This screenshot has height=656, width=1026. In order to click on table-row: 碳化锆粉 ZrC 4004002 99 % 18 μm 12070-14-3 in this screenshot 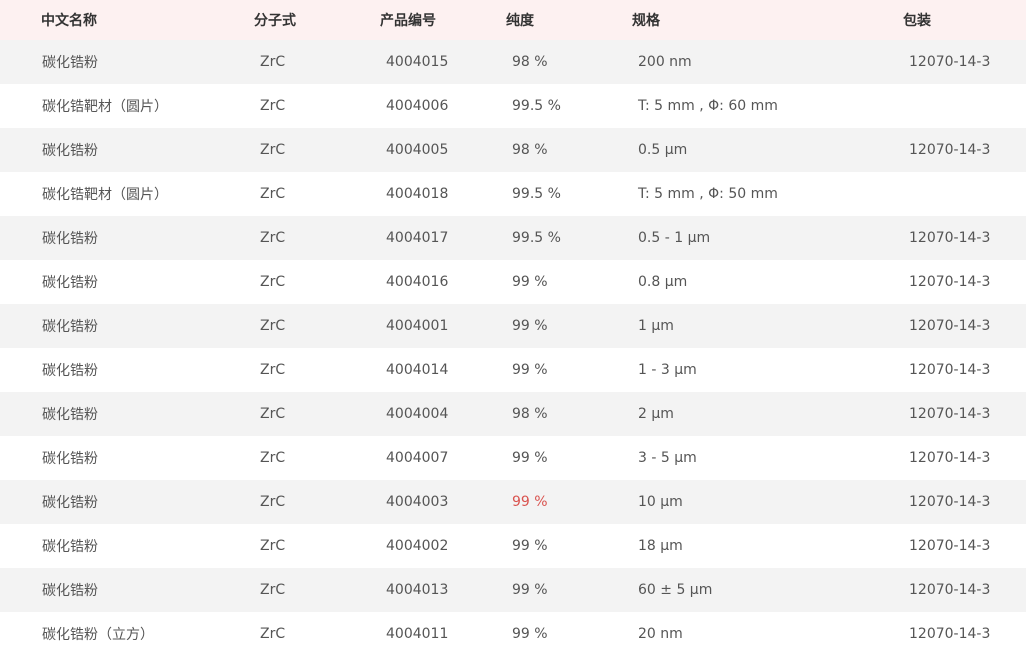, I will do `click(513, 546)`.